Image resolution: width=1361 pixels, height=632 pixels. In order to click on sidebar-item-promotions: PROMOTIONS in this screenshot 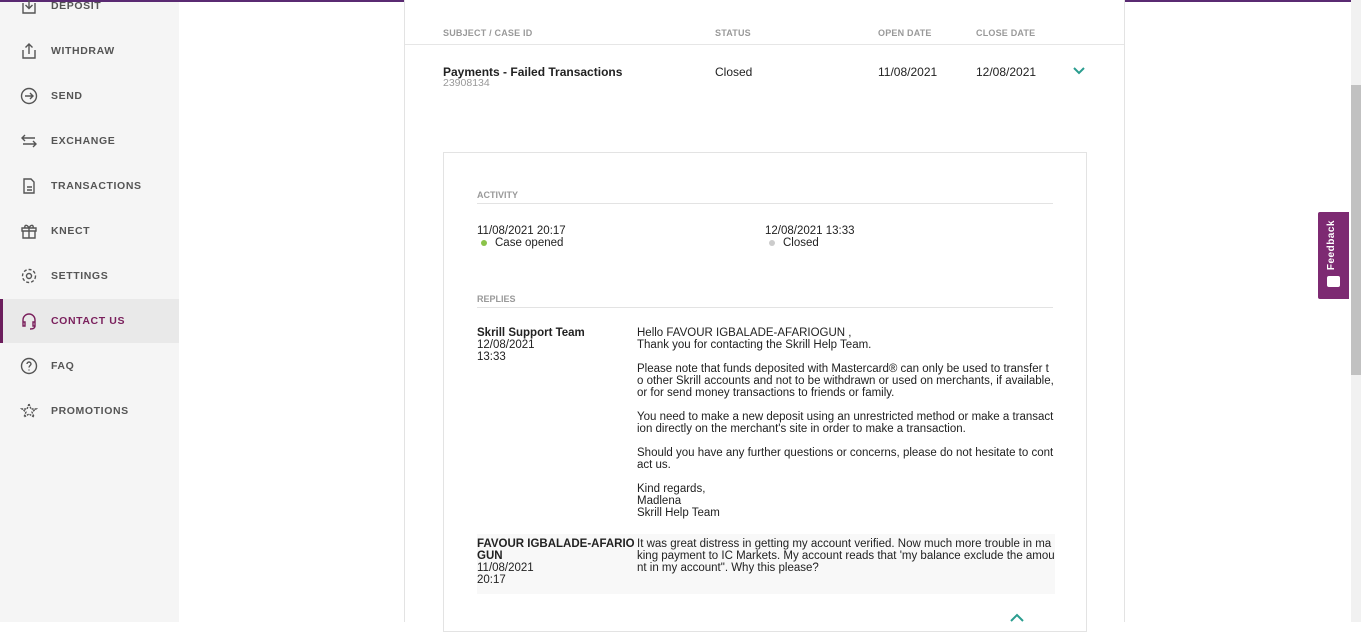, I will do `click(89, 411)`.